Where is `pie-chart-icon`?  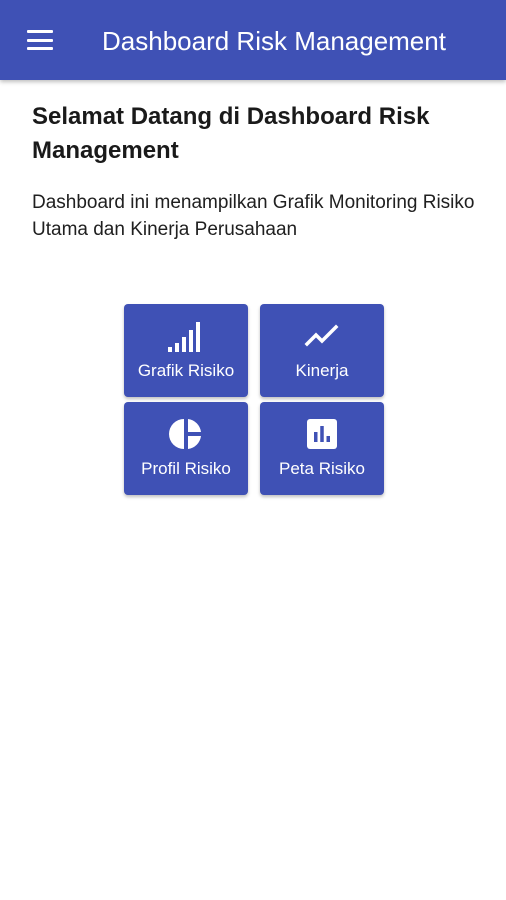
pie-chart-icon is located at coordinates (186, 434).